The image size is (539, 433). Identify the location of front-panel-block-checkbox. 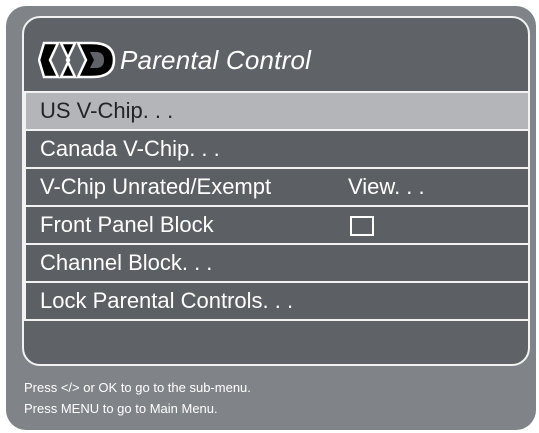
(362, 226).